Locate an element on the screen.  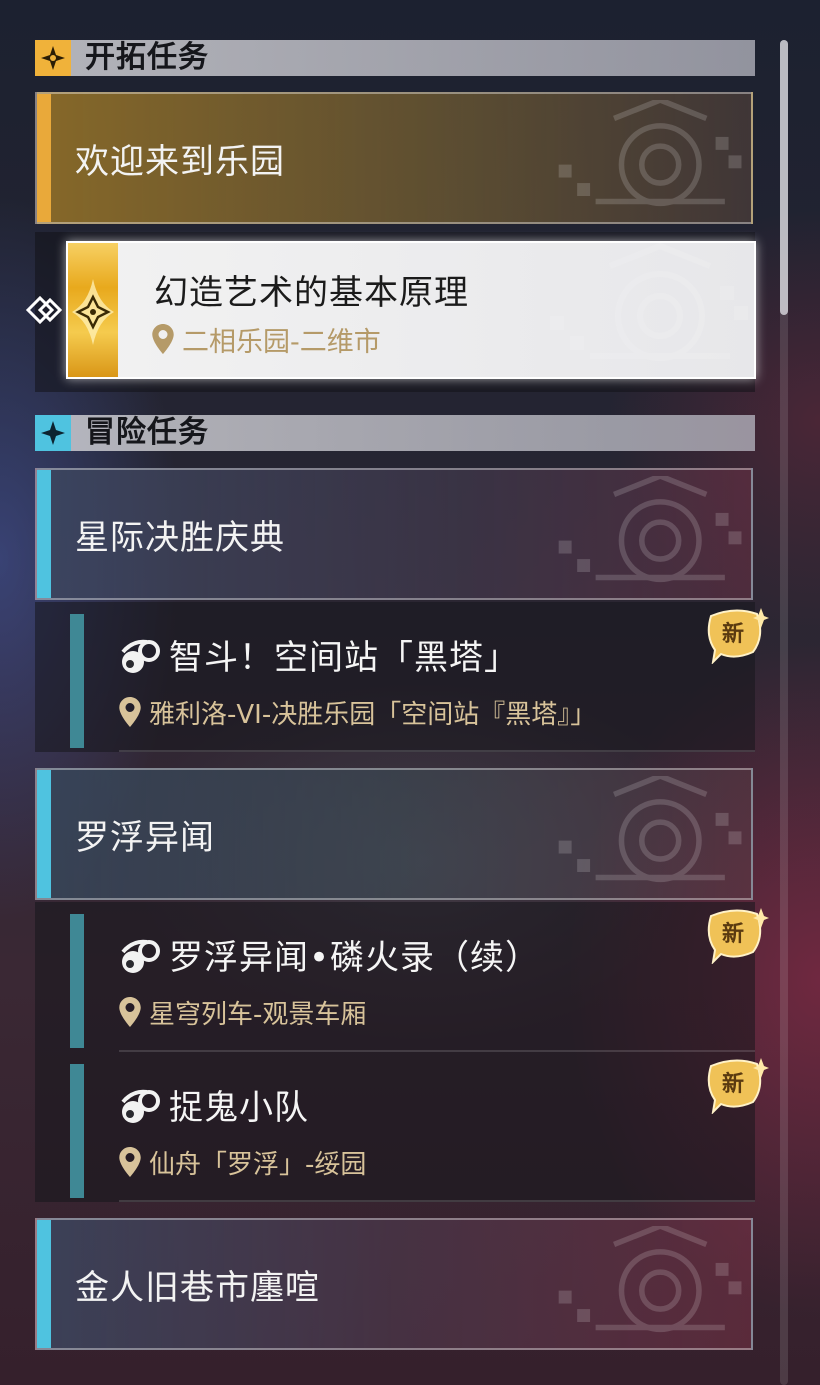
selection-arrow-icon is located at coordinates (45, 312).